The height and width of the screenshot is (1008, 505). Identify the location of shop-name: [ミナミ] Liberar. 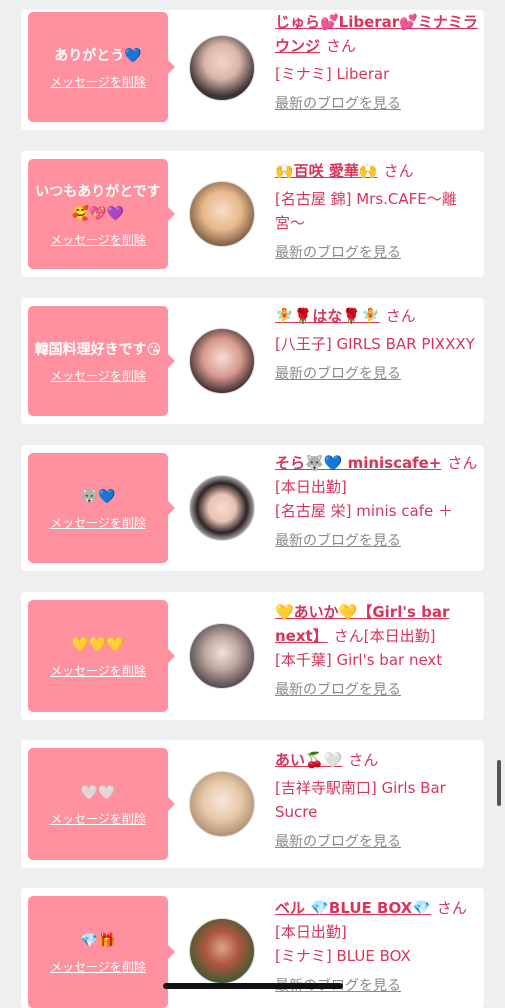
(332, 74).